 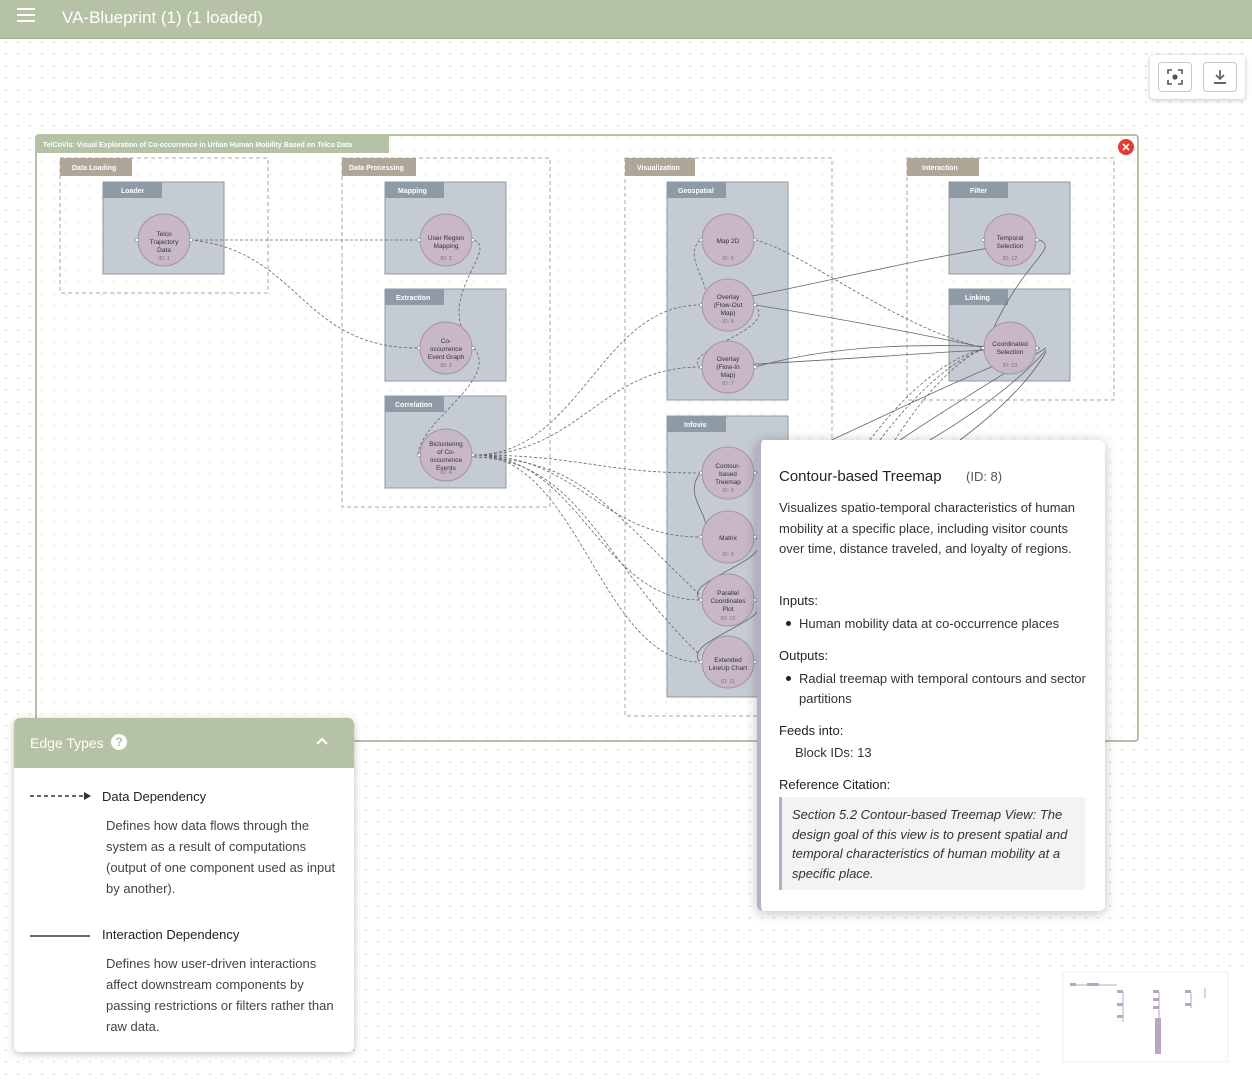 I want to click on group-label: Correlation, so click(x=413, y=405).